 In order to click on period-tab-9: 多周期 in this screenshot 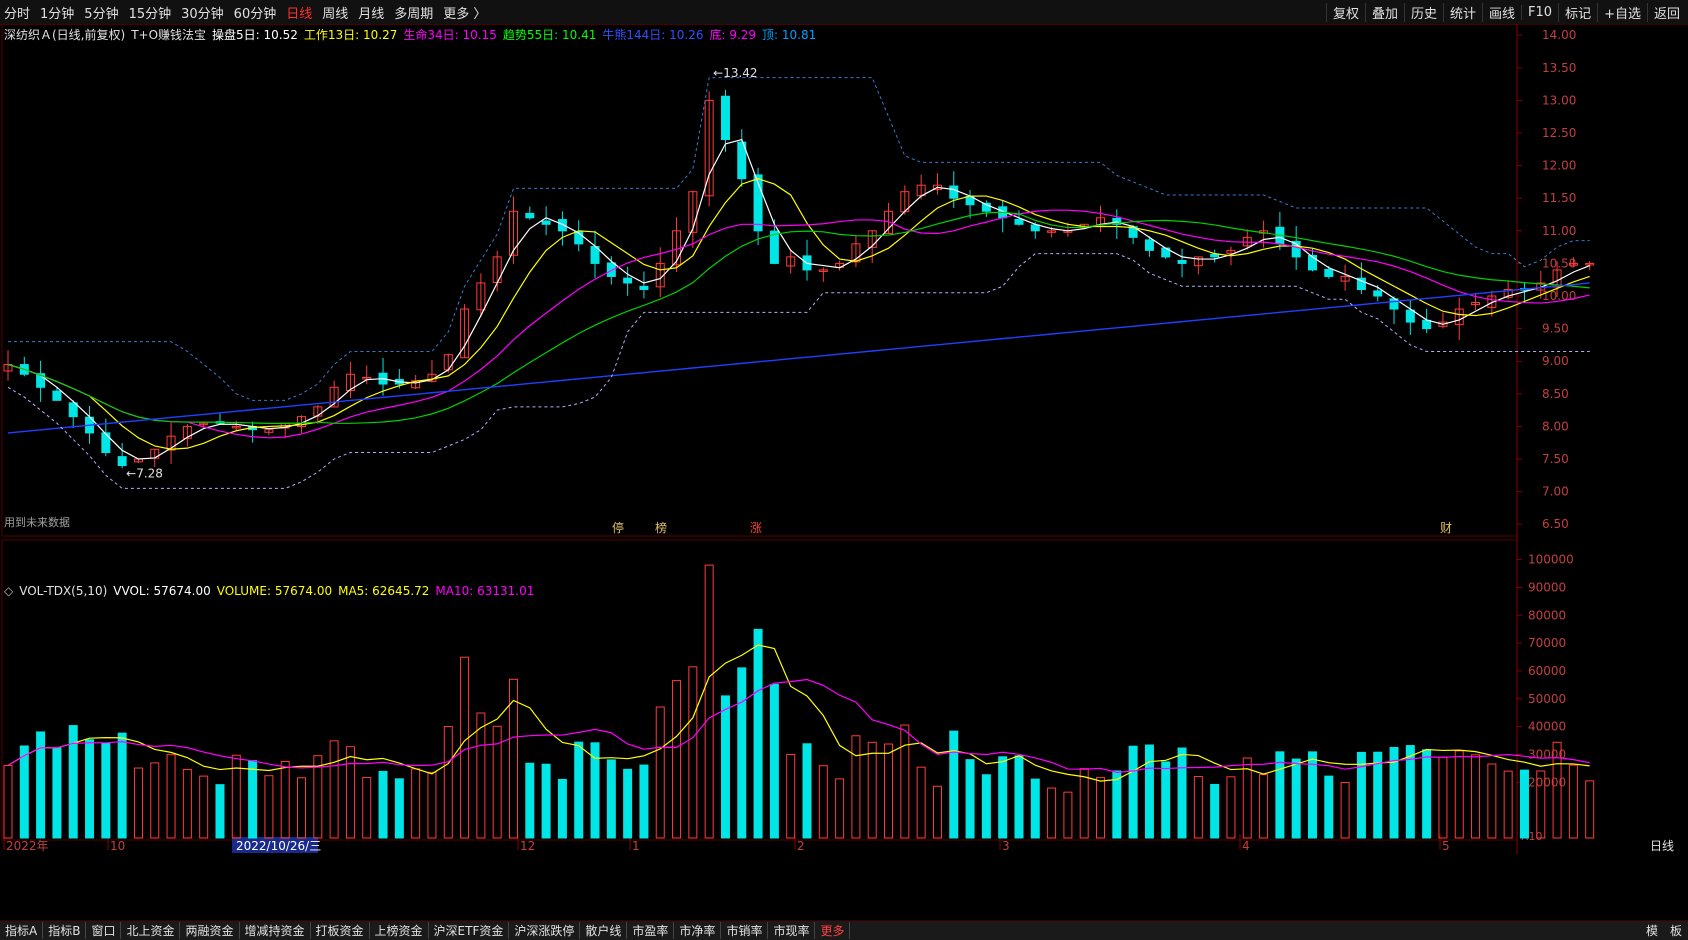, I will do `click(413, 12)`.